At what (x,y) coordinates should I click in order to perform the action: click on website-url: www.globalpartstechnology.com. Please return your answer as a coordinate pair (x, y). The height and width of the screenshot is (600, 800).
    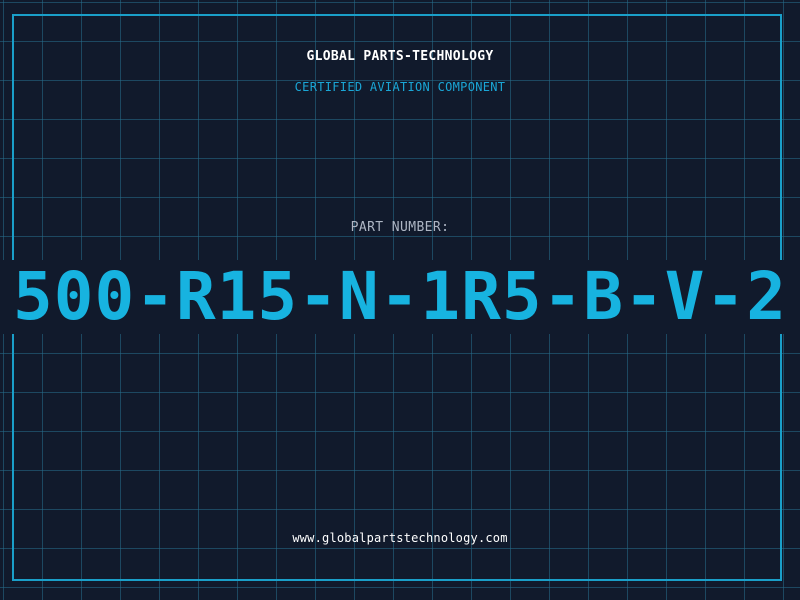
    Looking at the image, I should click on (400, 538).